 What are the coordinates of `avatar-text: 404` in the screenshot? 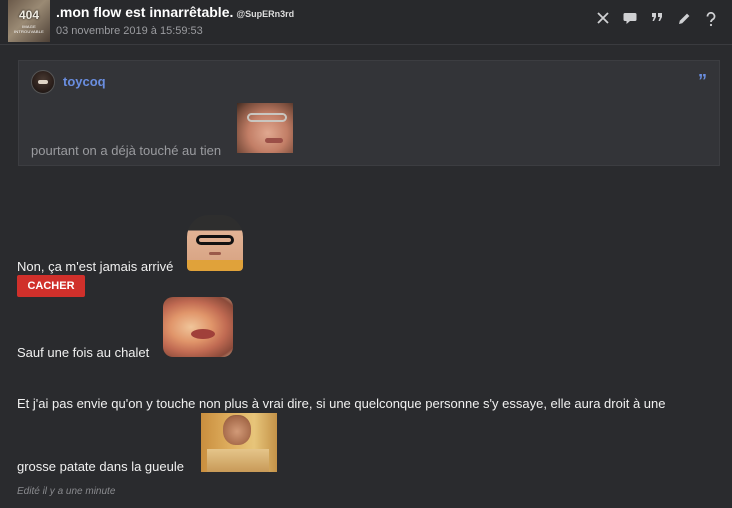 It's located at (29, 15).